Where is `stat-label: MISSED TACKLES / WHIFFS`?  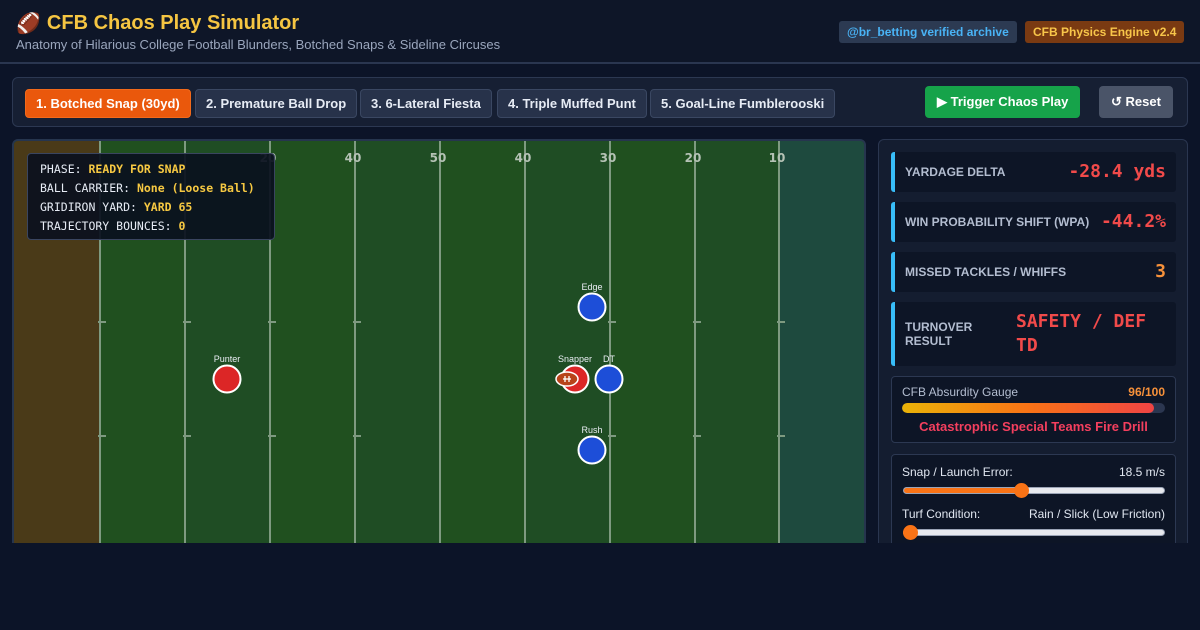
stat-label: MISSED TACKLES / WHIFFS is located at coordinates (986, 272).